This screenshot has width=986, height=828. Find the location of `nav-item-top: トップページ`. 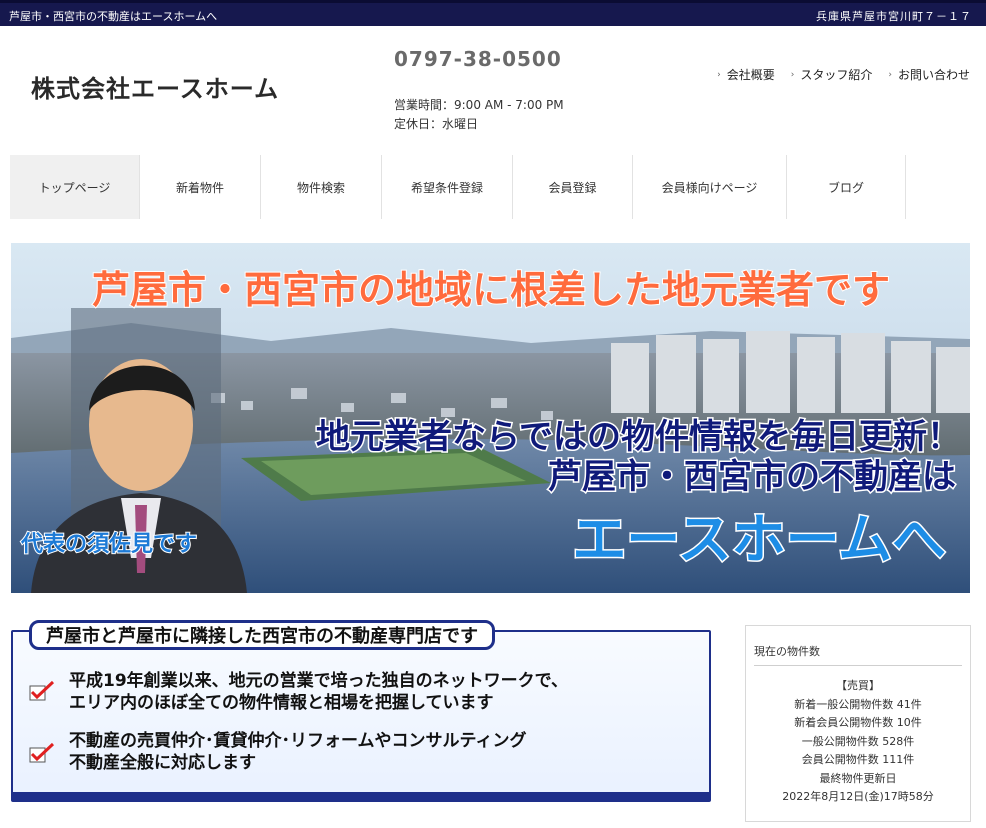

nav-item-top: トップページ is located at coordinates (75, 187).